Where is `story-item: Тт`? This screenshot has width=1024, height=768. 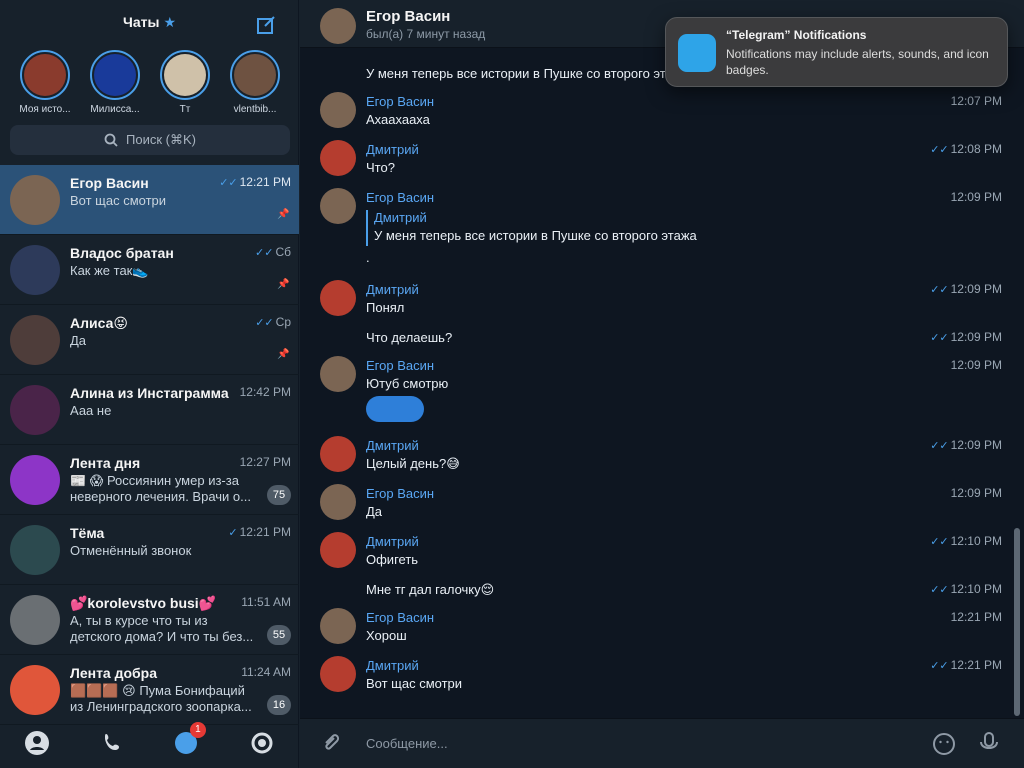 story-item: Тт is located at coordinates (185, 82).